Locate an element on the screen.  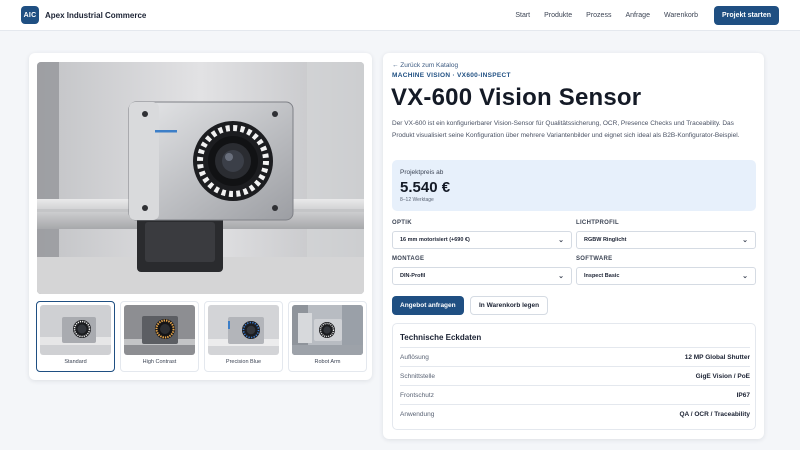
thumbnail-precision-blue: Precision Blue is located at coordinates (243, 336).